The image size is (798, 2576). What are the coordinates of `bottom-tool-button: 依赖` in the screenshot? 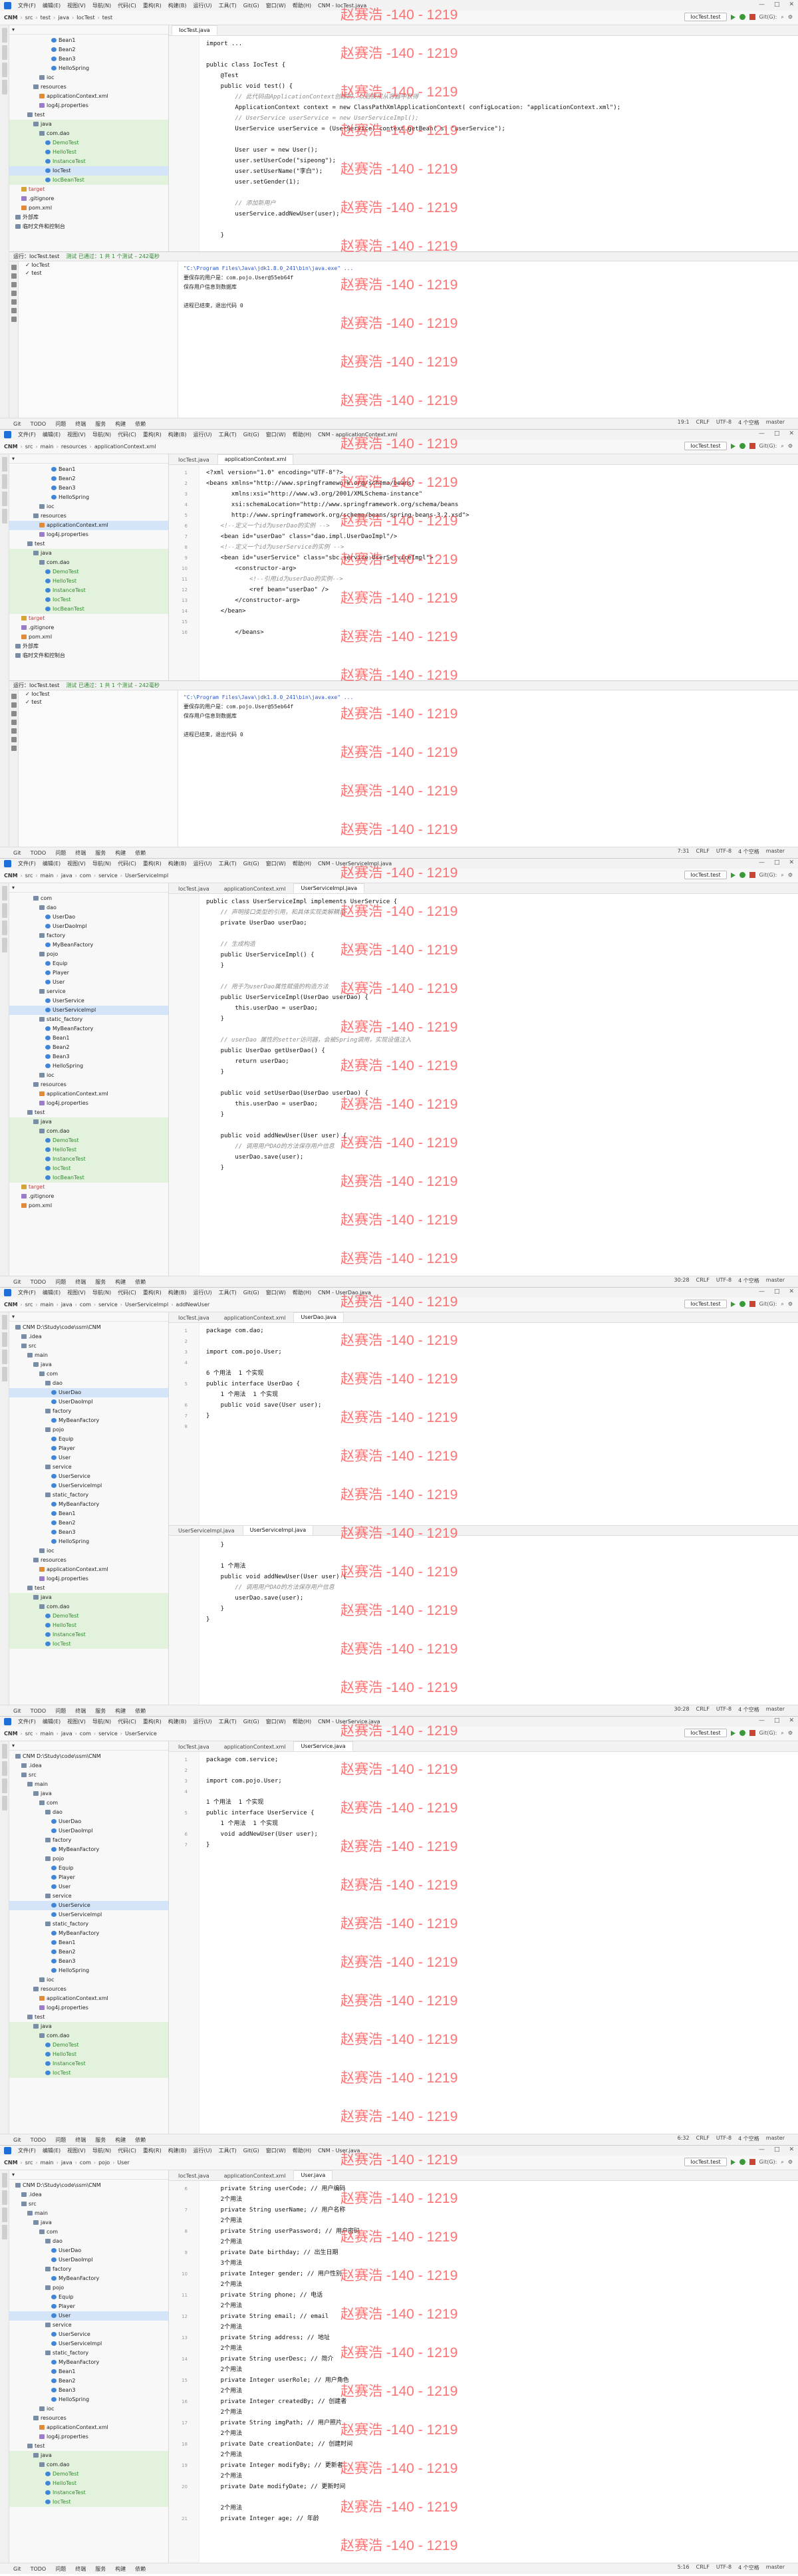 It's located at (140, 1282).